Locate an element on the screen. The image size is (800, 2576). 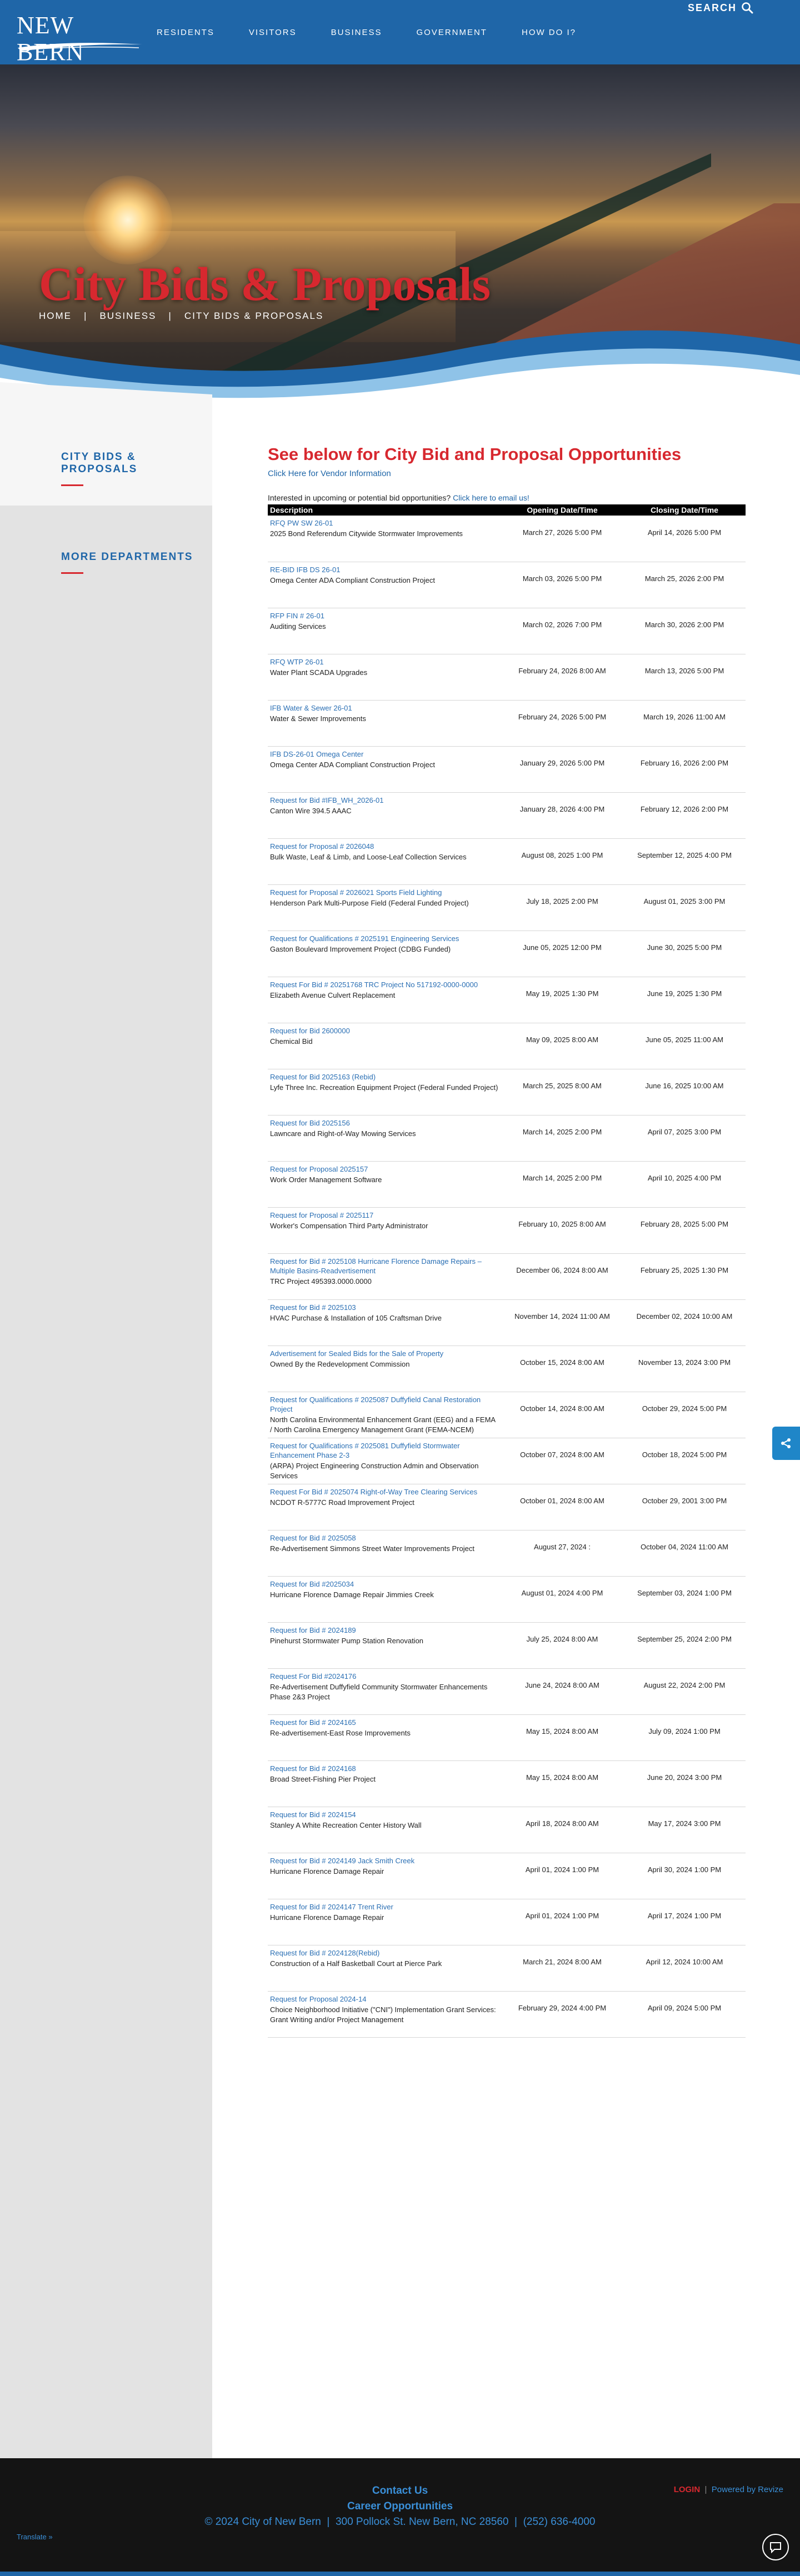
bid-opening-date: March 27, 2026 5:00 PM is located at coordinates (562, 539).